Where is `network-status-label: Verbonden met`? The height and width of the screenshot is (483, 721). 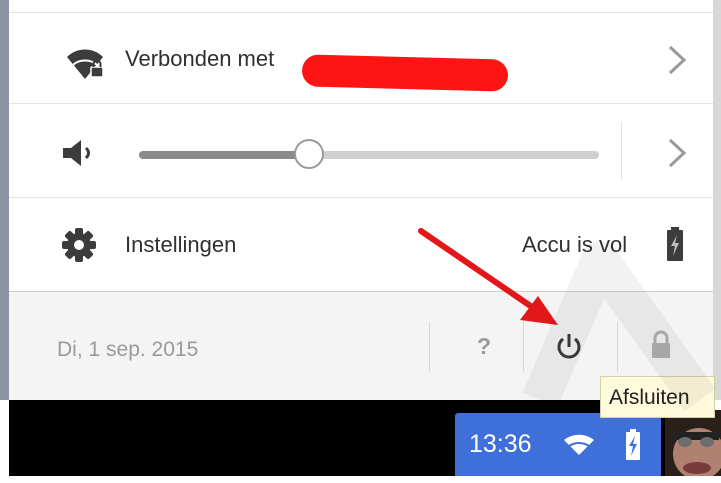 network-status-label: Verbonden met is located at coordinates (200, 58).